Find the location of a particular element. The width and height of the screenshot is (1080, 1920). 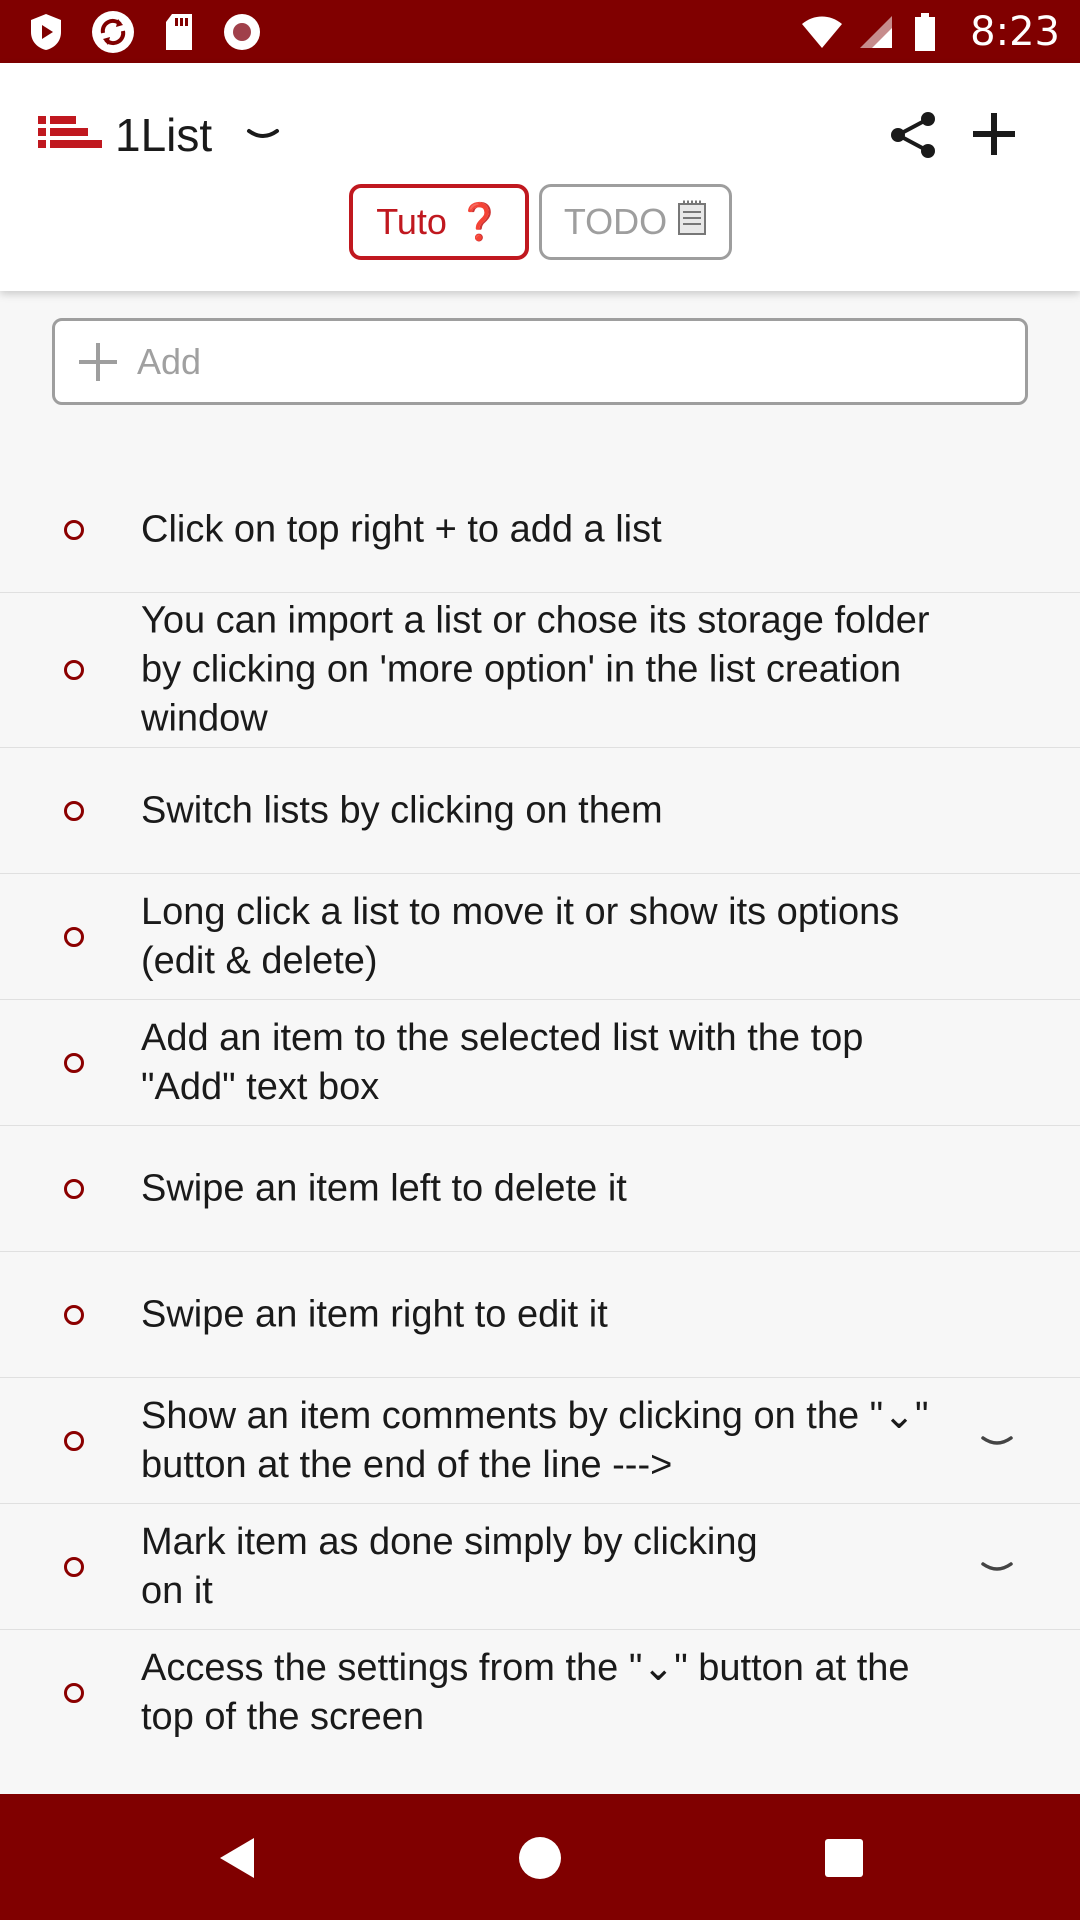

sd-card-icon is located at coordinates (179, 32).